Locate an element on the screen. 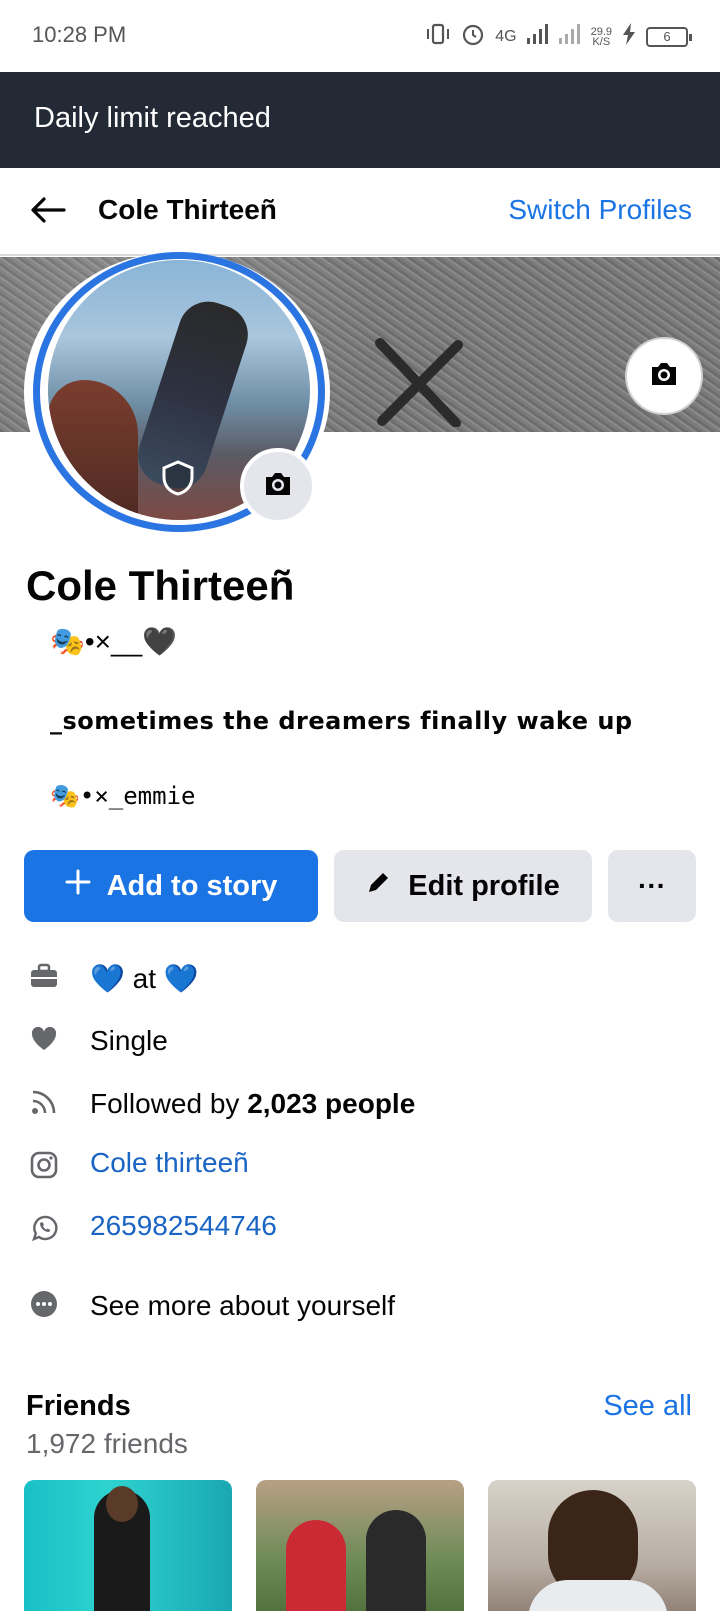  see-more-about: See more about yourself is located at coordinates (360, 1305).